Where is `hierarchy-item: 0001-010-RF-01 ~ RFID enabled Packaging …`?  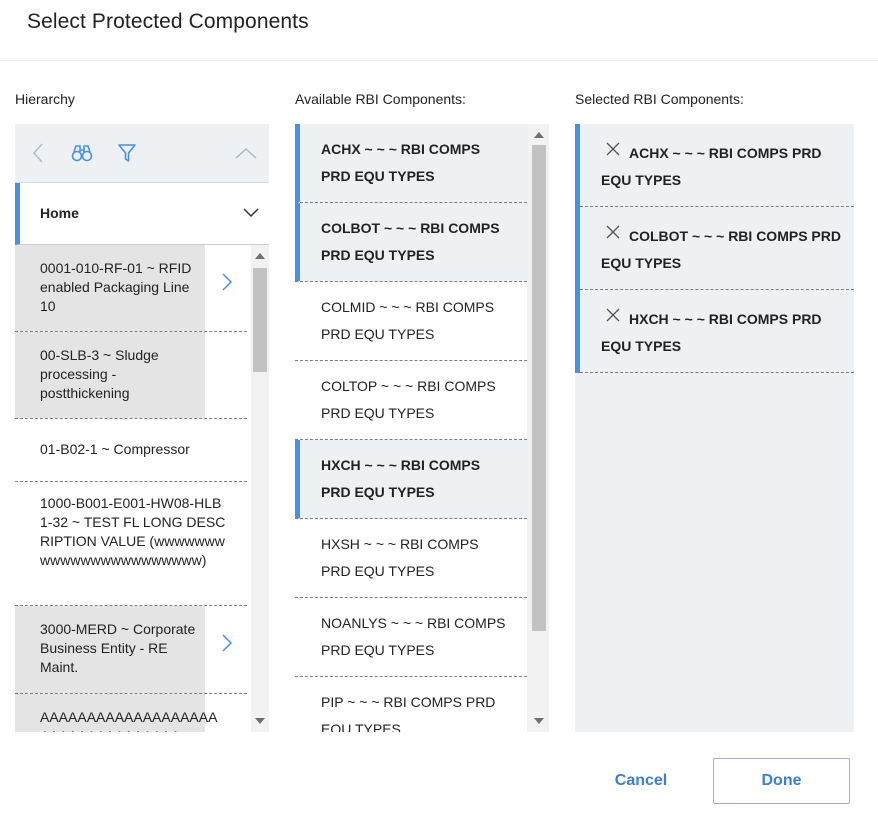 hierarchy-item: 0001-010-RF-01 ~ RFID enabled Packaging … is located at coordinates (131, 288).